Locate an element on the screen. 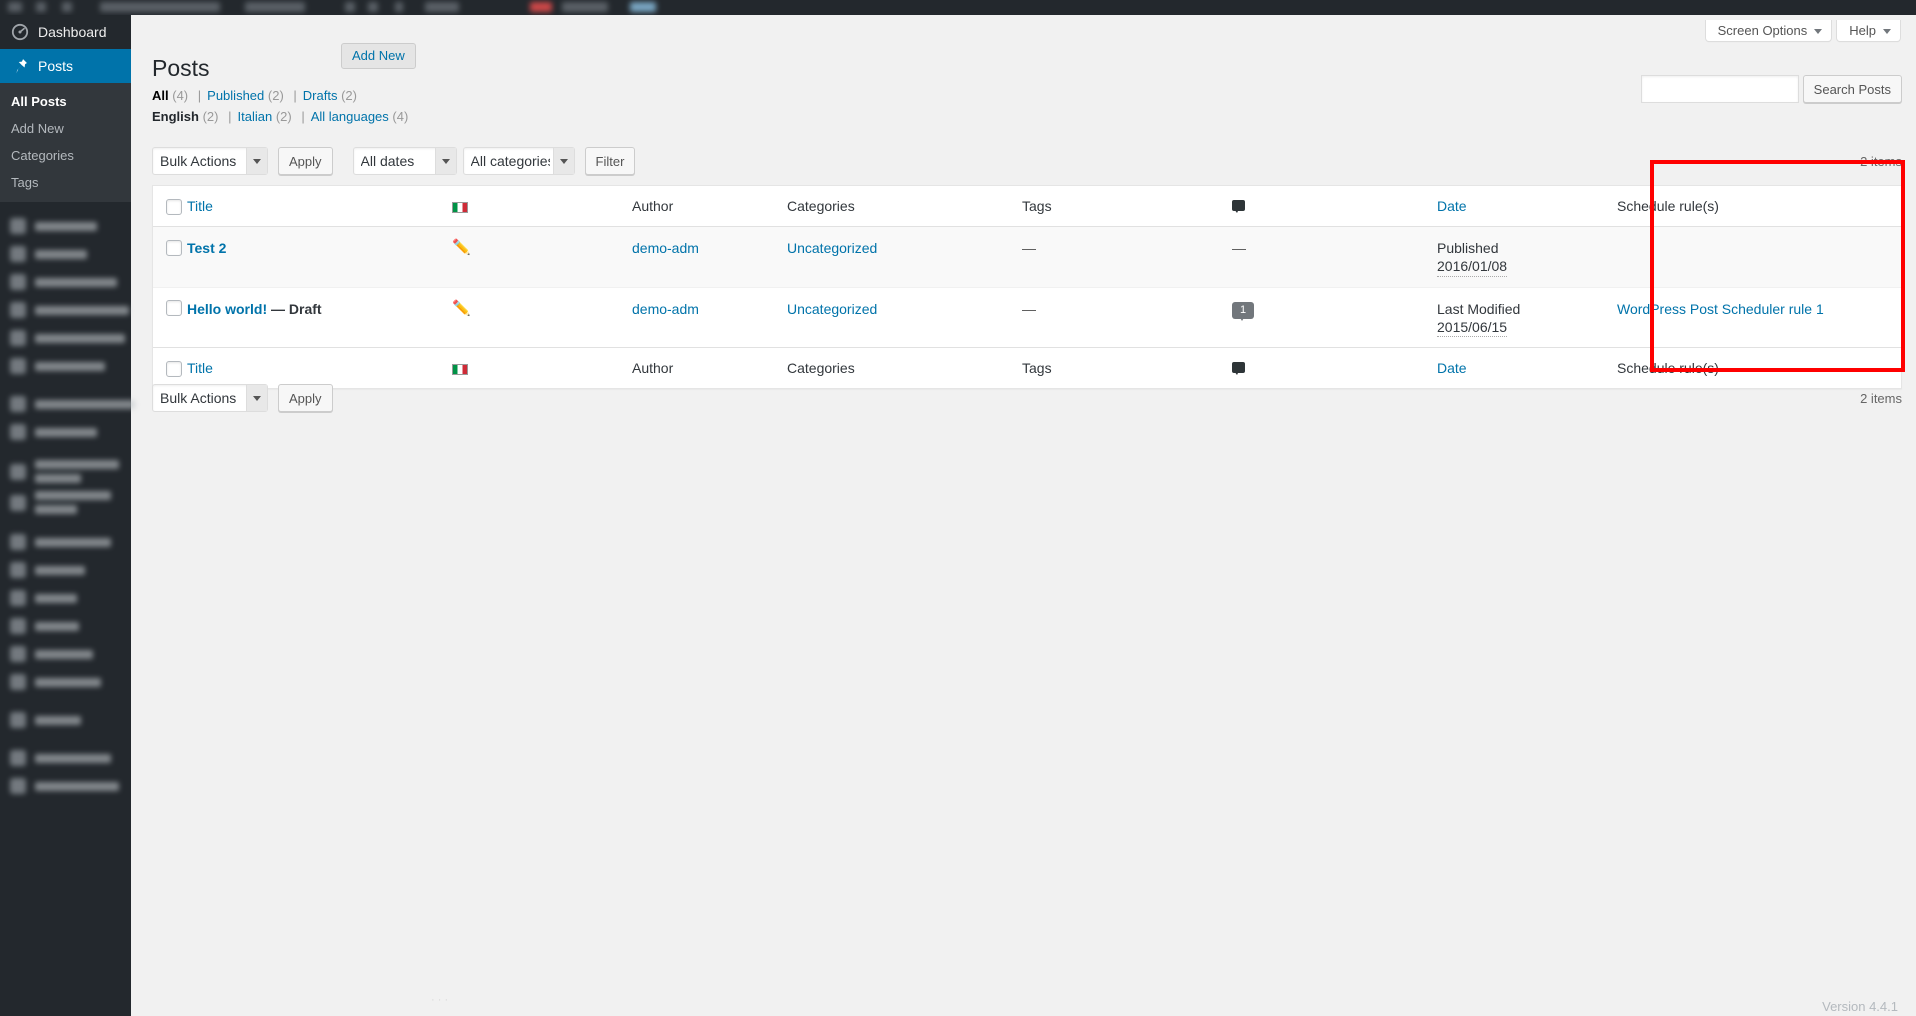 This screenshot has height=1016, width=1916. categories-select-wrap: All categories is located at coordinates (518, 161).